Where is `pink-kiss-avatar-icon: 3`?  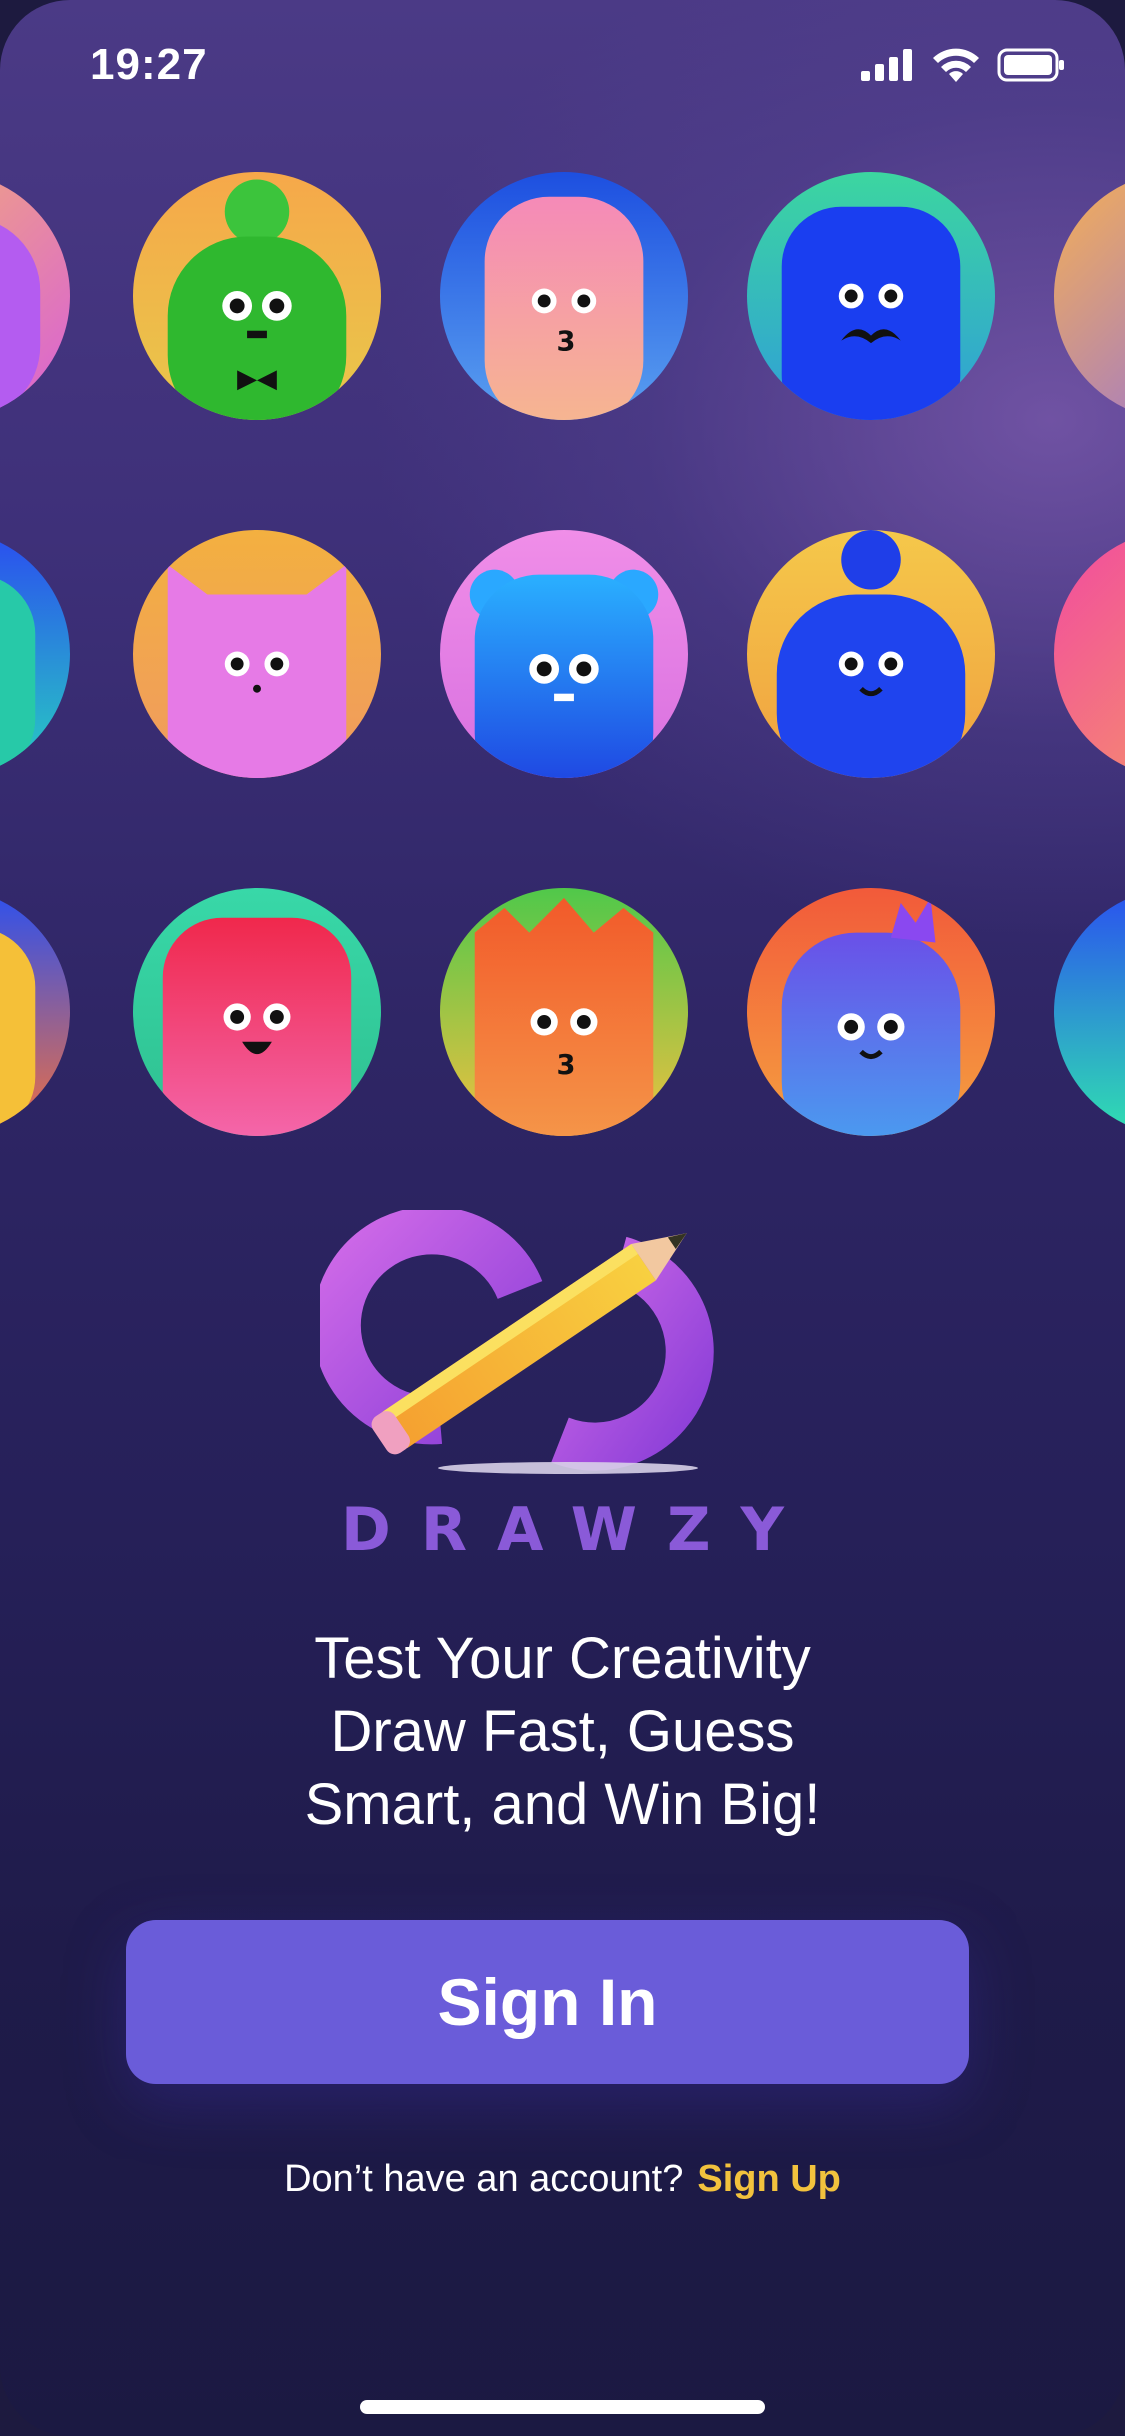 pink-kiss-avatar-icon: 3 is located at coordinates (564, 296).